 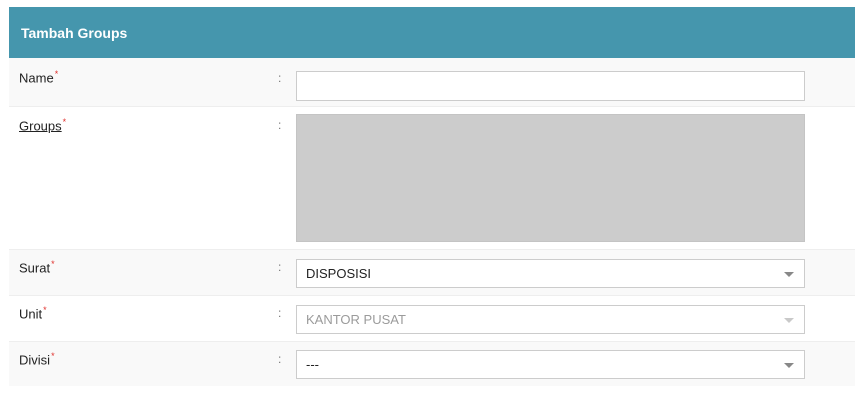 I want to click on surat-selected-value: DISPOSISI, so click(x=339, y=273).